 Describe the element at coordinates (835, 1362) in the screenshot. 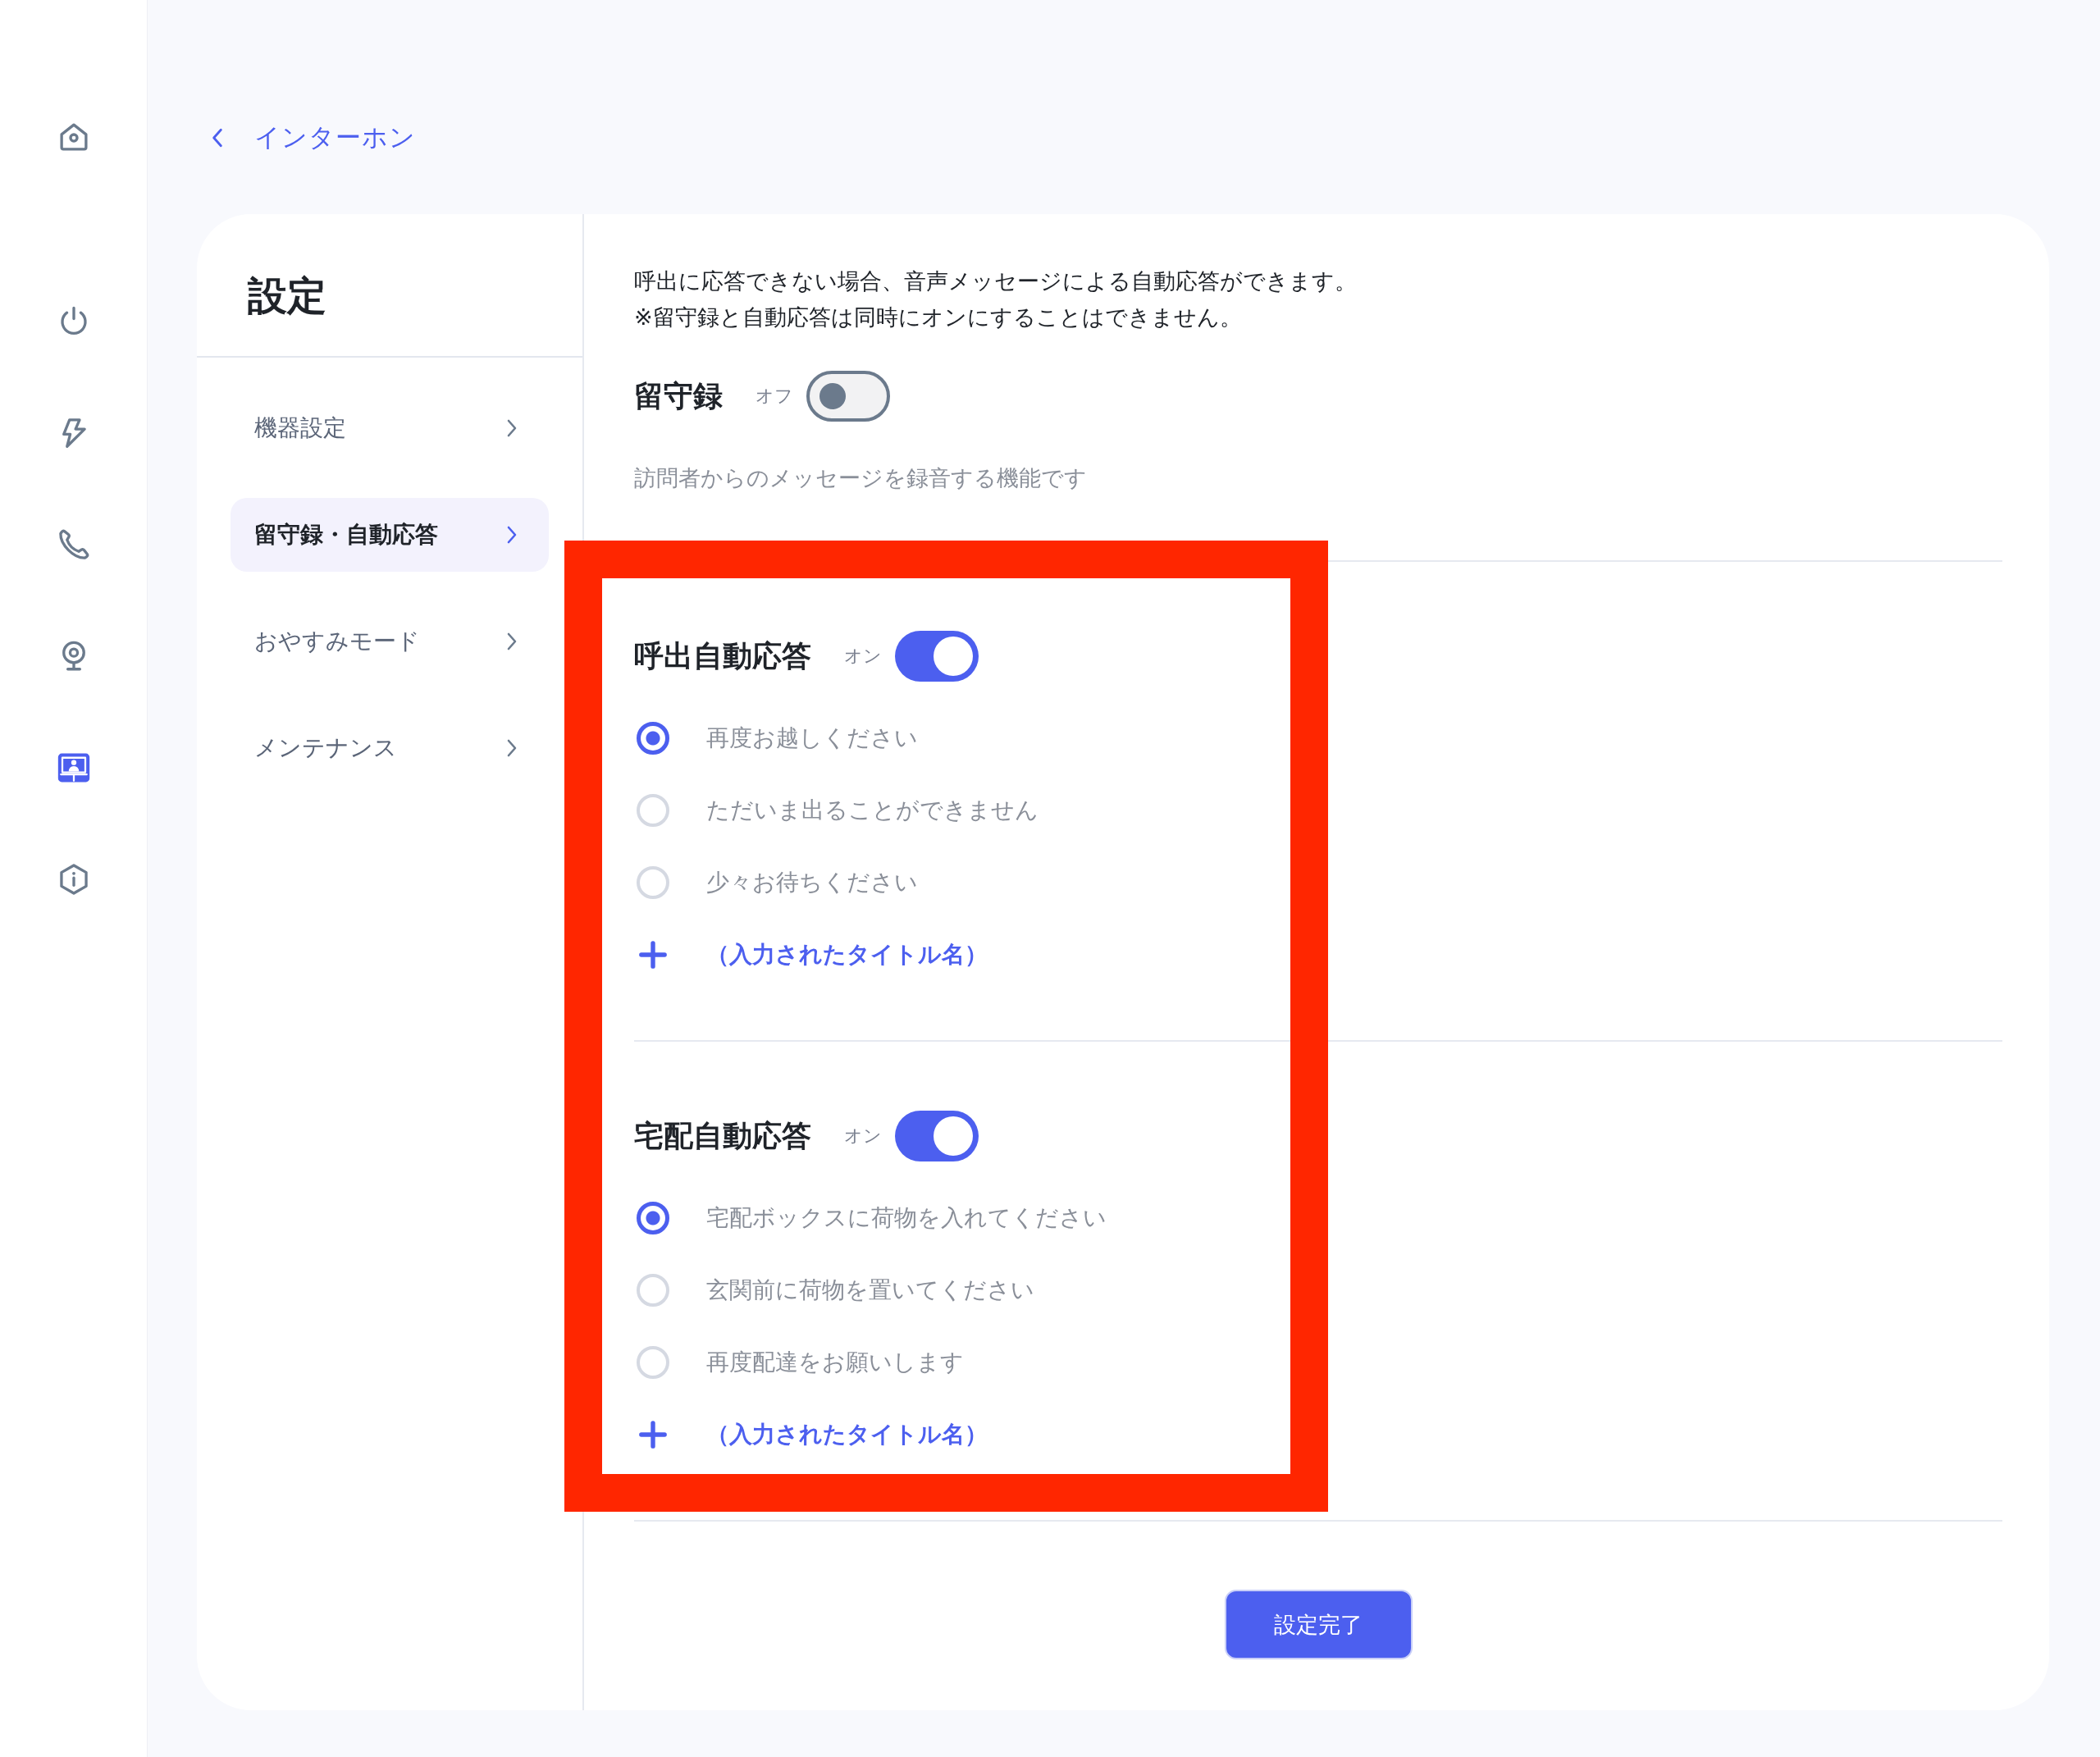

I see `option-label: 再度配達をお願いします` at that location.